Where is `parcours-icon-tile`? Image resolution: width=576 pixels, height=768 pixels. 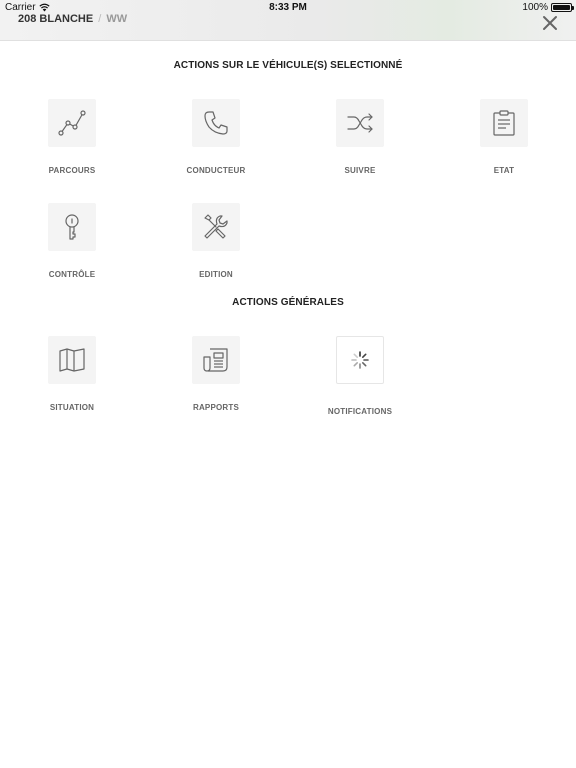 parcours-icon-tile is located at coordinates (72, 123).